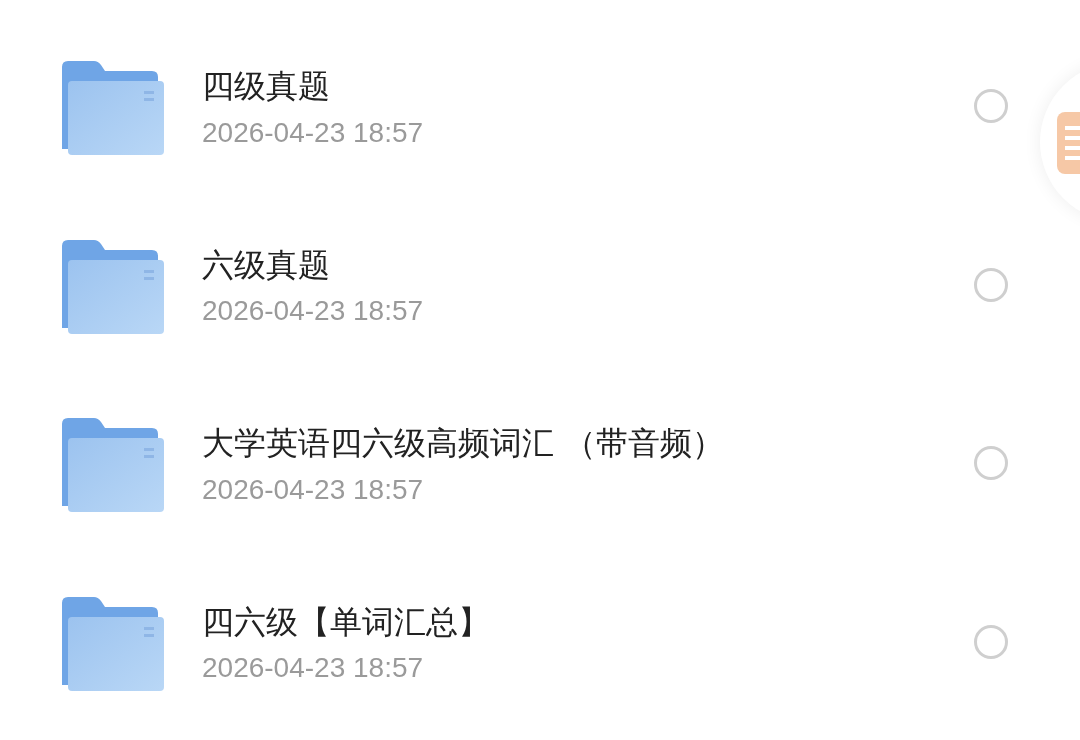 This screenshot has height=740, width=1080. Describe the element at coordinates (346, 622) in the screenshot. I see `folder-name: 四六级【单词汇总】` at that location.